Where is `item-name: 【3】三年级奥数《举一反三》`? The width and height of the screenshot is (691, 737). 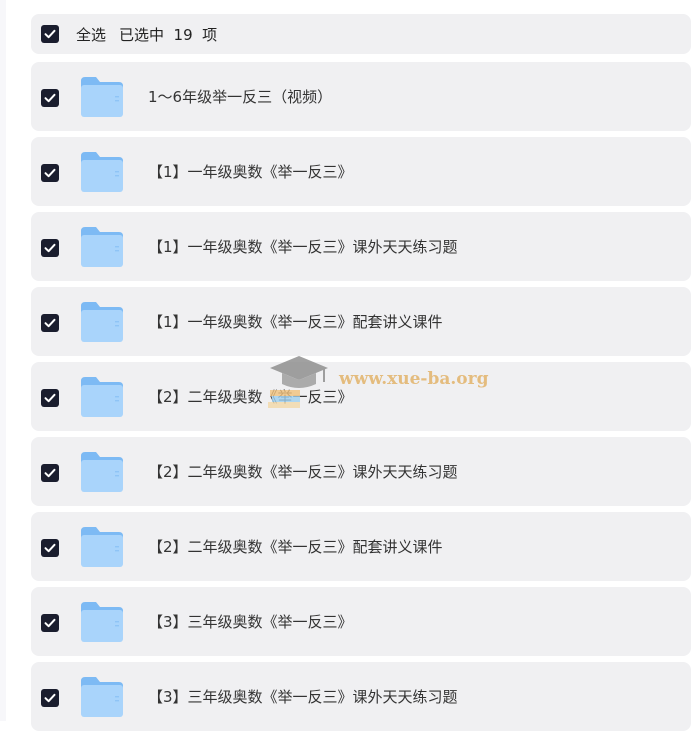
item-name: 【3】三年级奥数《举一反三》 is located at coordinates (250, 622).